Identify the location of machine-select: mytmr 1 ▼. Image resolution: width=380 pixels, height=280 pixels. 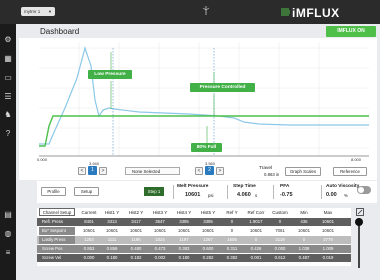
(38, 11).